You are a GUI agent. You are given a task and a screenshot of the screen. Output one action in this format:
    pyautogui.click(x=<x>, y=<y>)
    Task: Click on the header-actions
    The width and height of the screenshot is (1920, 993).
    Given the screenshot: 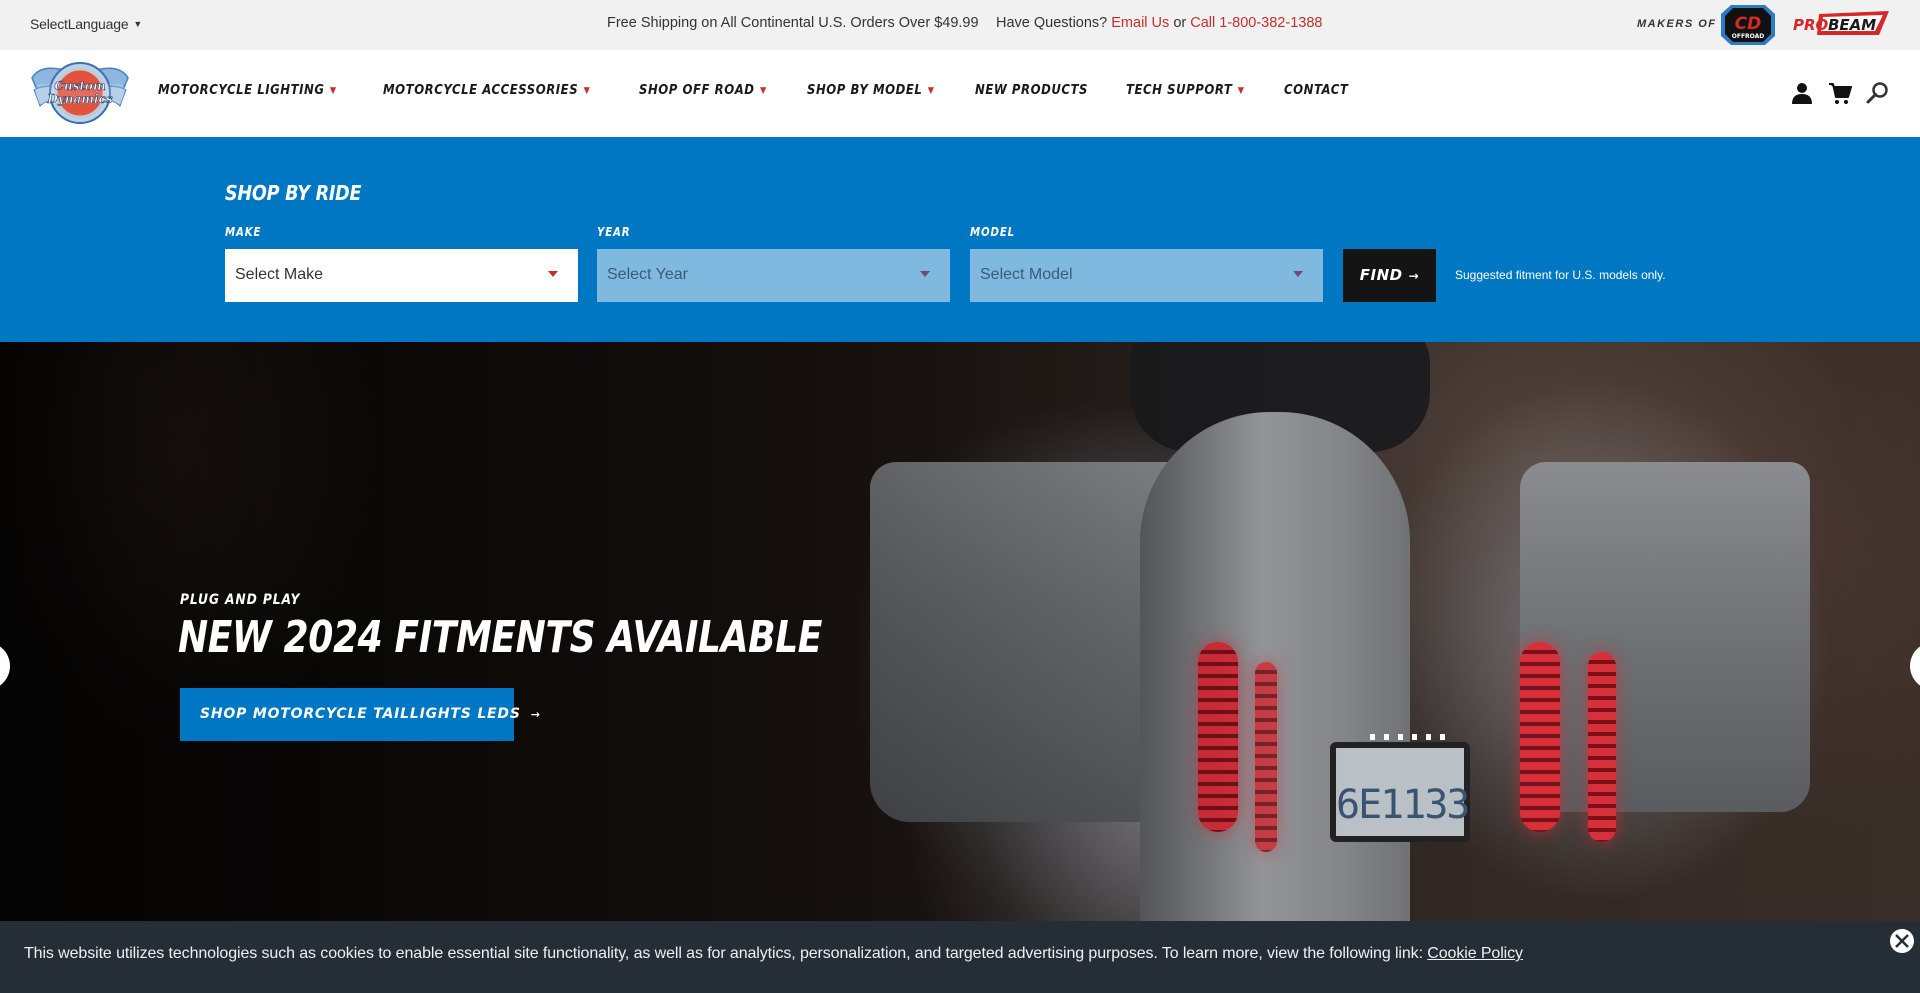 What is the action you would take?
    pyautogui.click(x=1840, y=93)
    